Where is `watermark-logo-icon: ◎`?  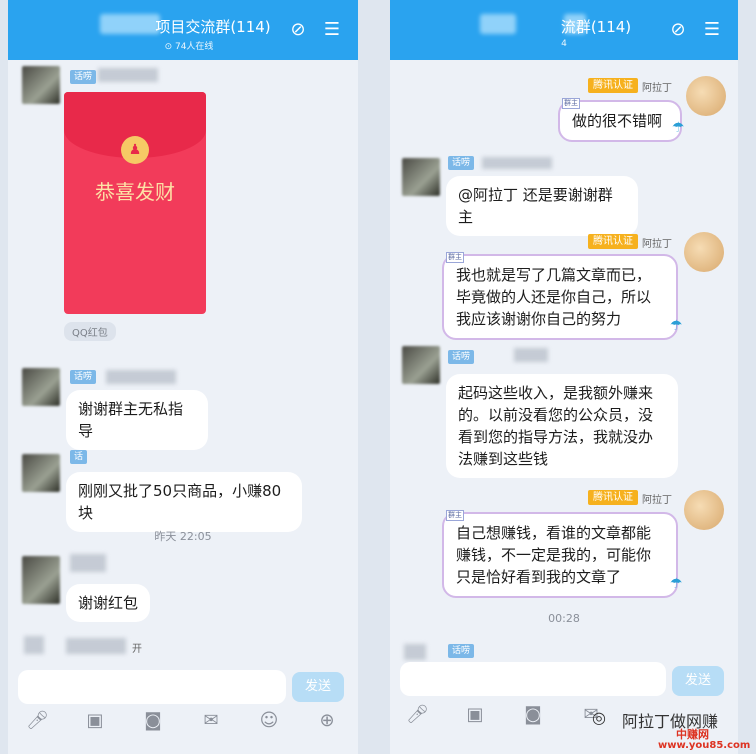
watermark-logo-icon: ◎ is located at coordinates (599, 717).